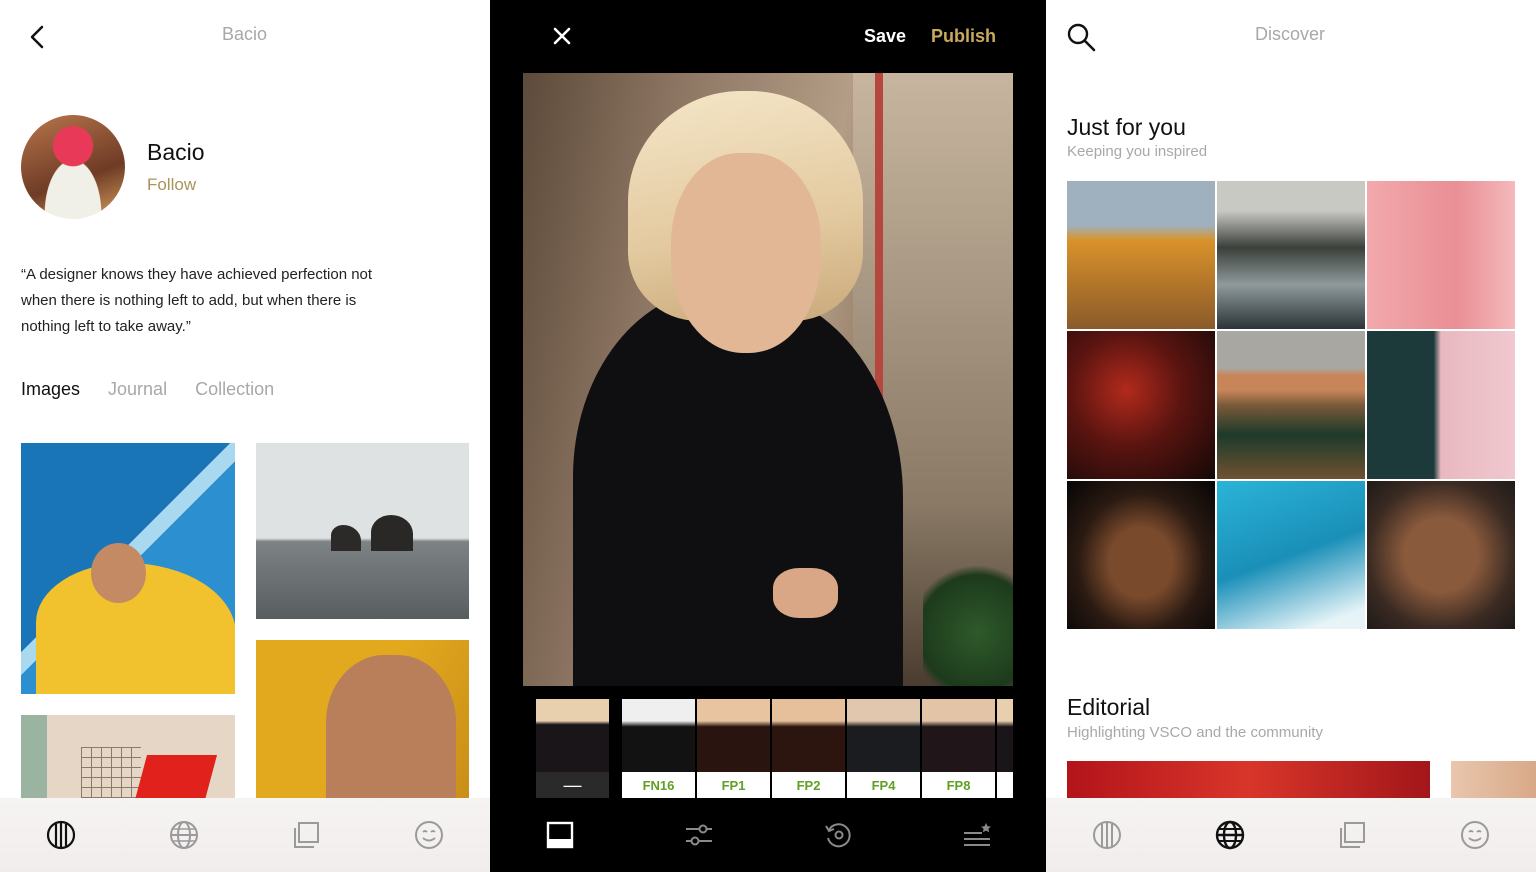 Image resolution: width=1536 pixels, height=872 pixels. Describe the element at coordinates (234, 389) in the screenshot. I see `tab-collection: Collection` at that location.